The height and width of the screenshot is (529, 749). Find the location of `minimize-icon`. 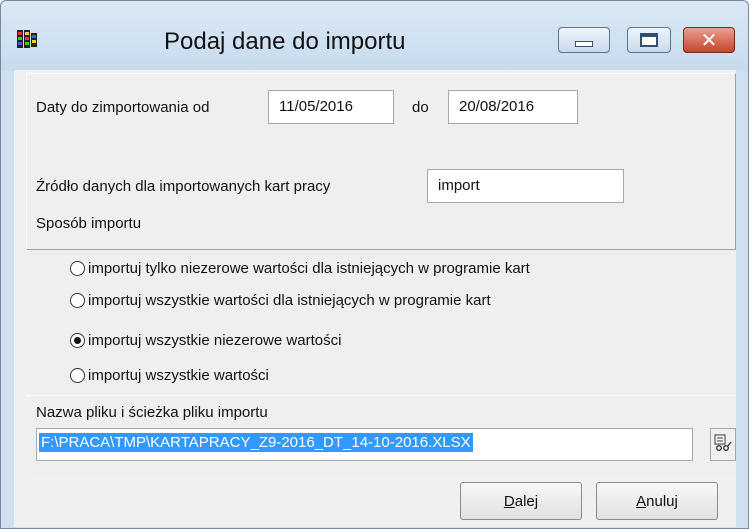

minimize-icon is located at coordinates (584, 44).